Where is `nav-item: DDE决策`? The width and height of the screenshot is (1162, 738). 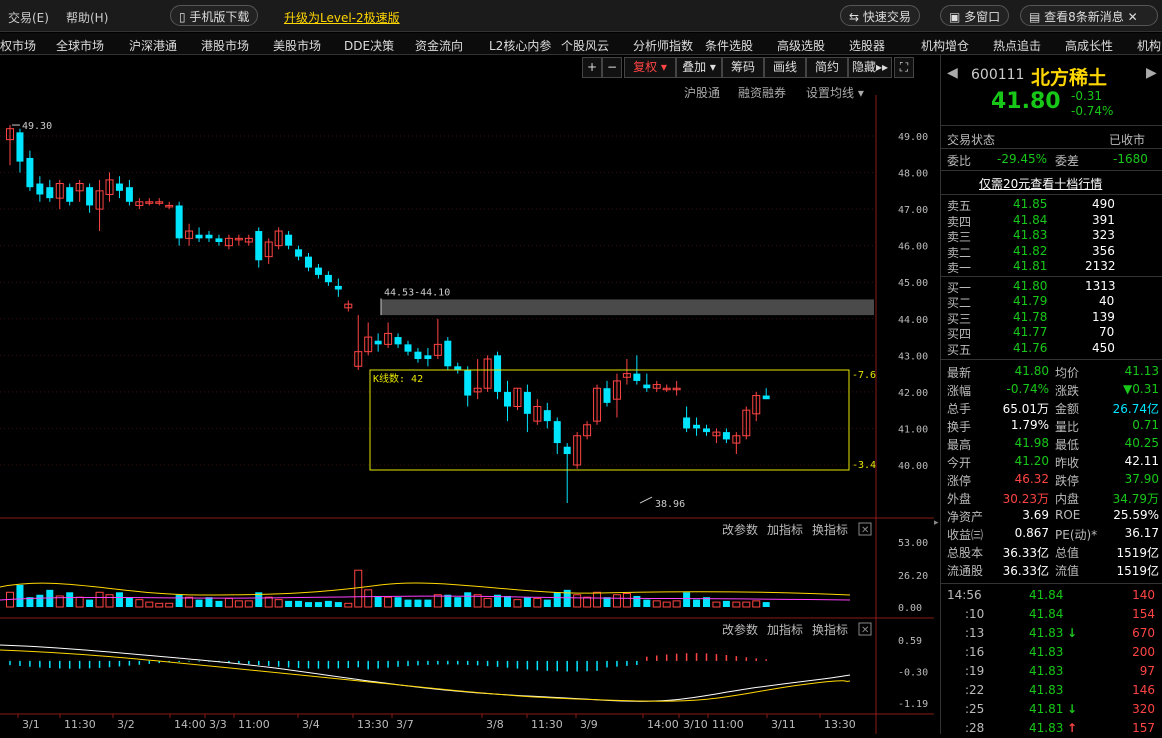
nav-item: DDE决策 is located at coordinates (369, 45).